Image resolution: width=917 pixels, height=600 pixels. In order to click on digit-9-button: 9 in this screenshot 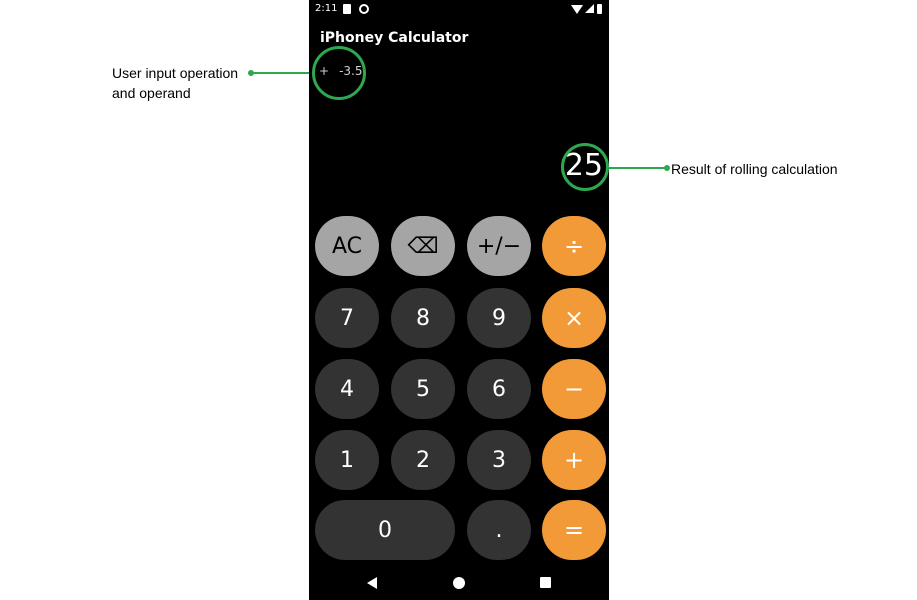, I will do `click(499, 318)`.